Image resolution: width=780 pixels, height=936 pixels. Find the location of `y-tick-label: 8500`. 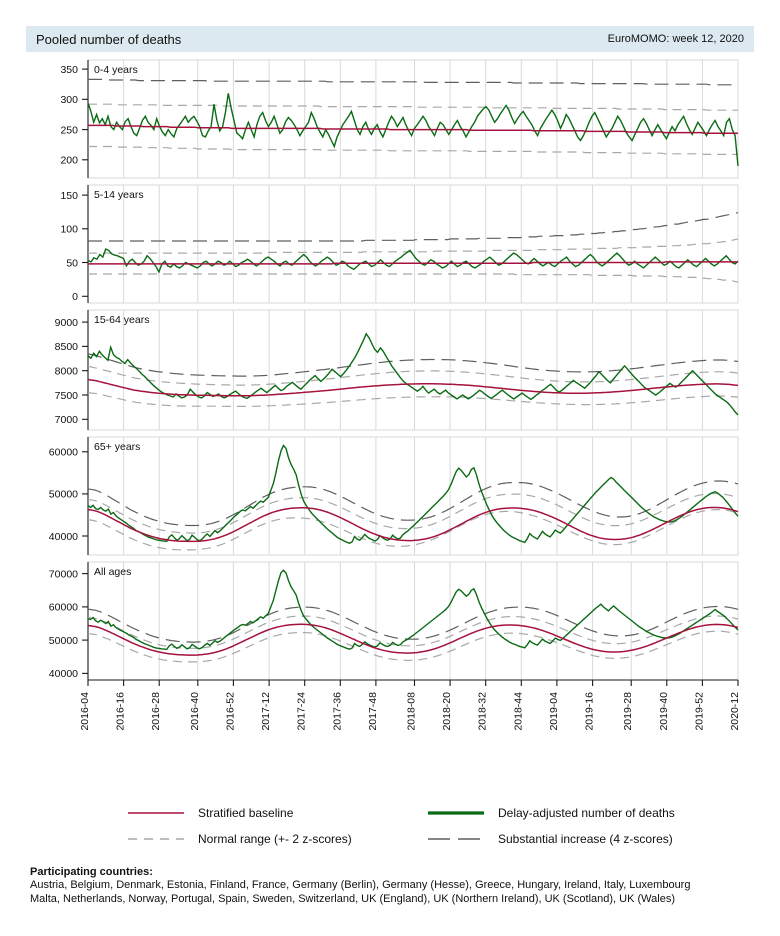

y-tick-label: 8500 is located at coordinates (67, 347).